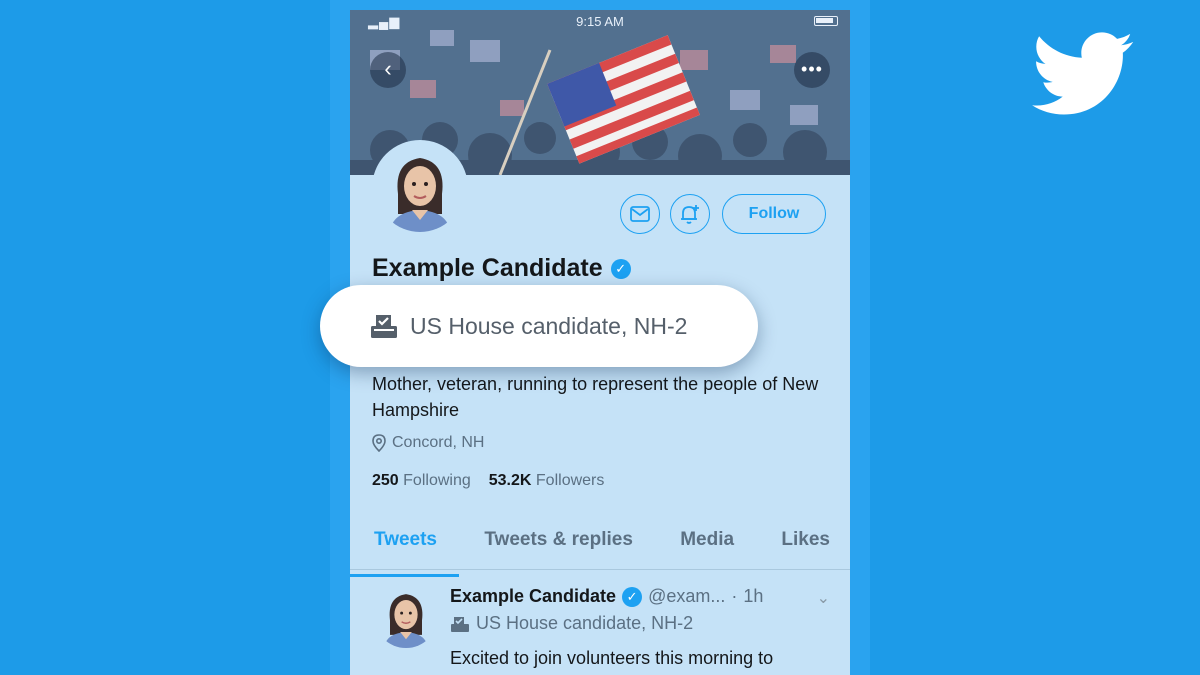  I want to click on tweet-label-text: US House candidate, NH-2, so click(585, 623).